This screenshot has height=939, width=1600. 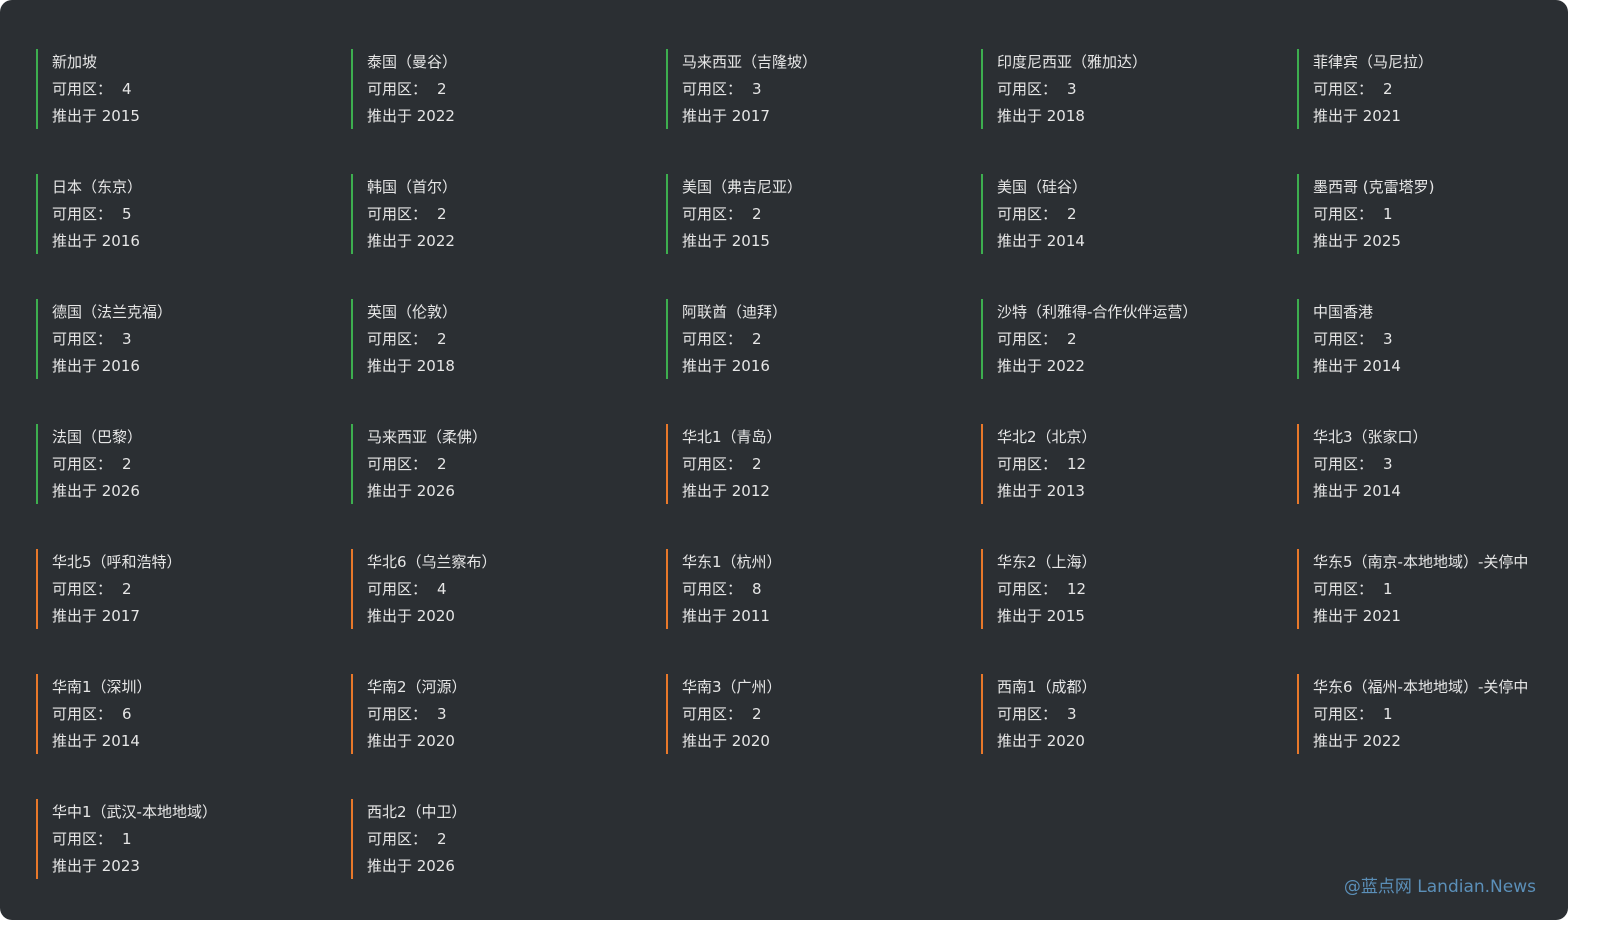 What do you see at coordinates (1447, 589) in the screenshot?
I see `region-item: 华东5（南京-本地地域）-关停中 可用区： 1 推出于 2021` at bounding box center [1447, 589].